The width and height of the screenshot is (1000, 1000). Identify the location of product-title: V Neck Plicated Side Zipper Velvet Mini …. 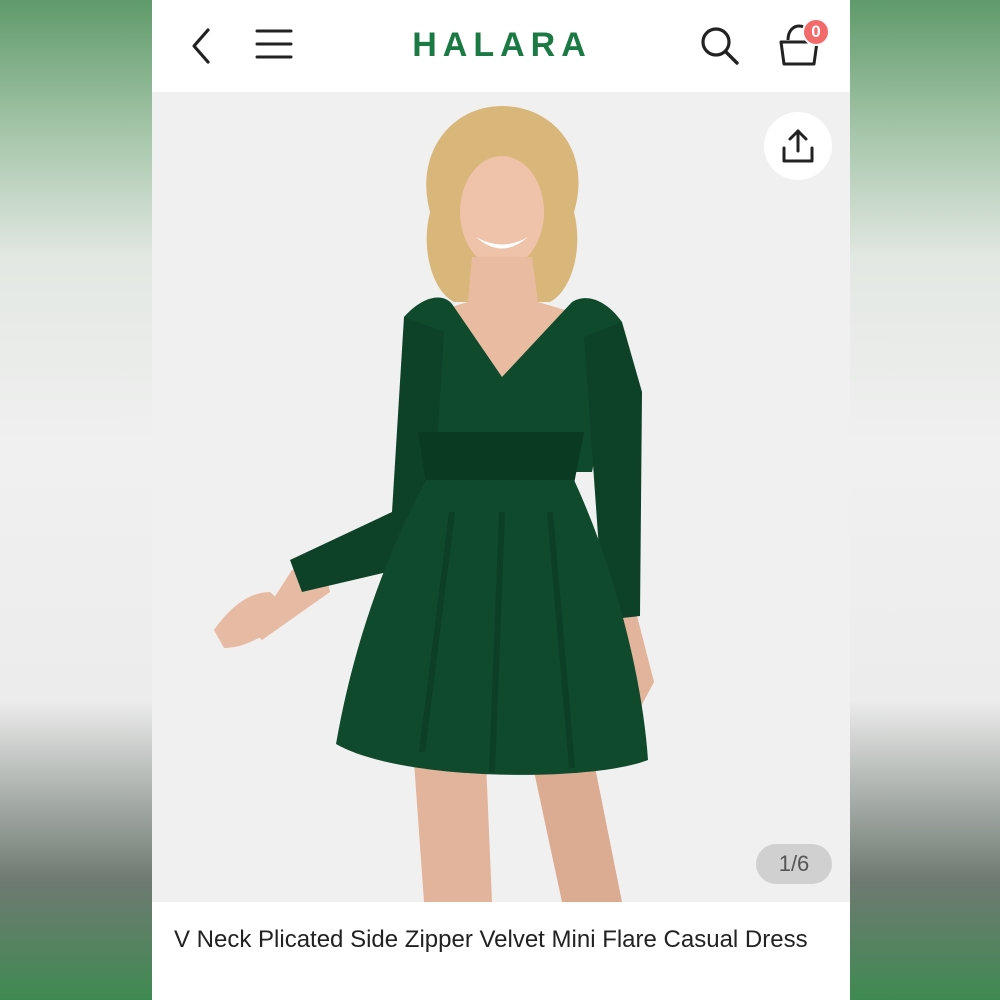
(491, 939).